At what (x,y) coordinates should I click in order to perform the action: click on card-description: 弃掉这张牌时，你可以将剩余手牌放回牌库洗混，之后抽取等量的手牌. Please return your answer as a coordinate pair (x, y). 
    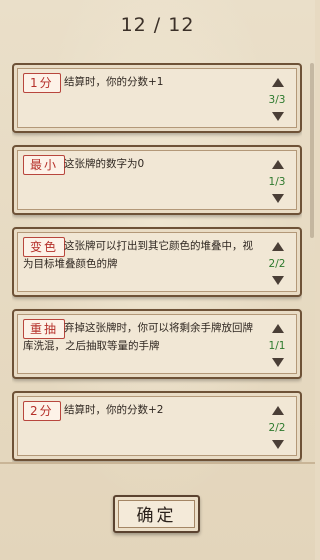
    Looking at the image, I should click on (138, 337).